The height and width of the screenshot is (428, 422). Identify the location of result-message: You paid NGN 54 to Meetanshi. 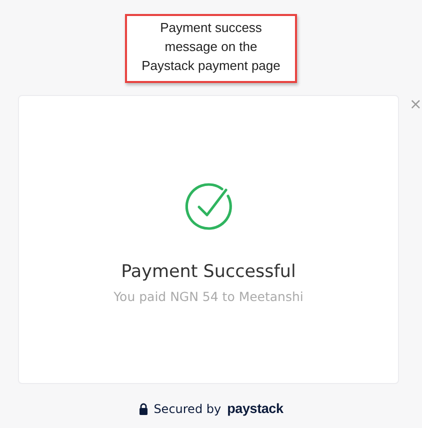
(209, 296).